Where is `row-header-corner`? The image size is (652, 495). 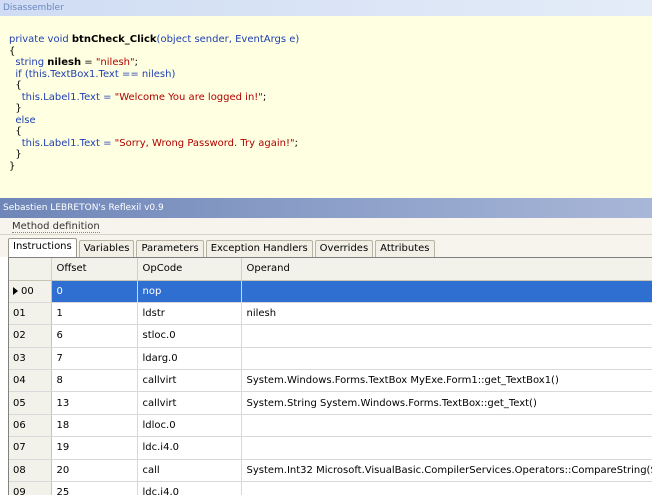 row-header-corner is located at coordinates (30, 269).